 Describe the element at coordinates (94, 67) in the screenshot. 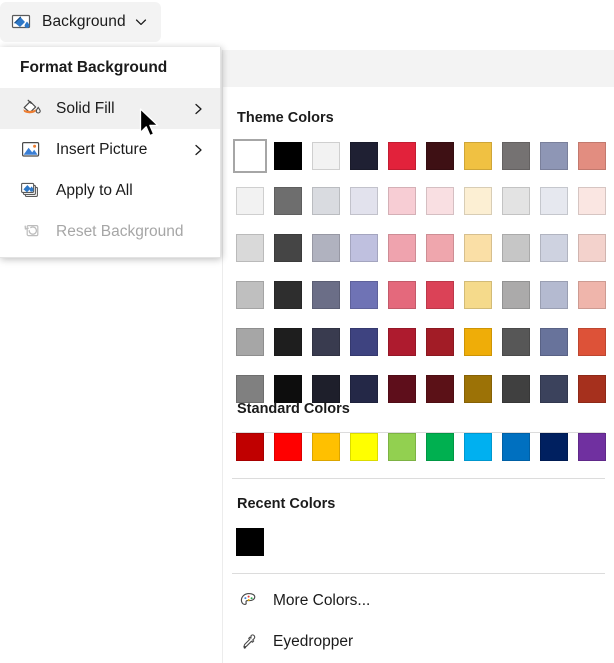

I see `menu-title: Format Background` at that location.